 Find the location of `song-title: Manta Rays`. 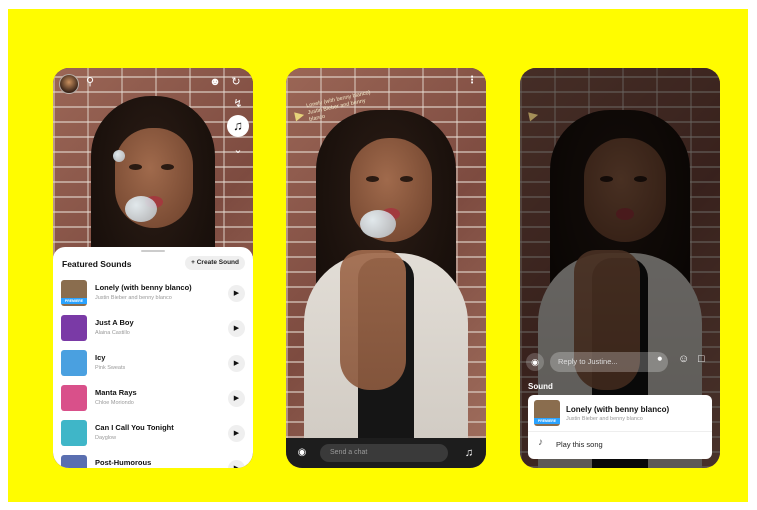

song-title: Manta Rays is located at coordinates (116, 392).